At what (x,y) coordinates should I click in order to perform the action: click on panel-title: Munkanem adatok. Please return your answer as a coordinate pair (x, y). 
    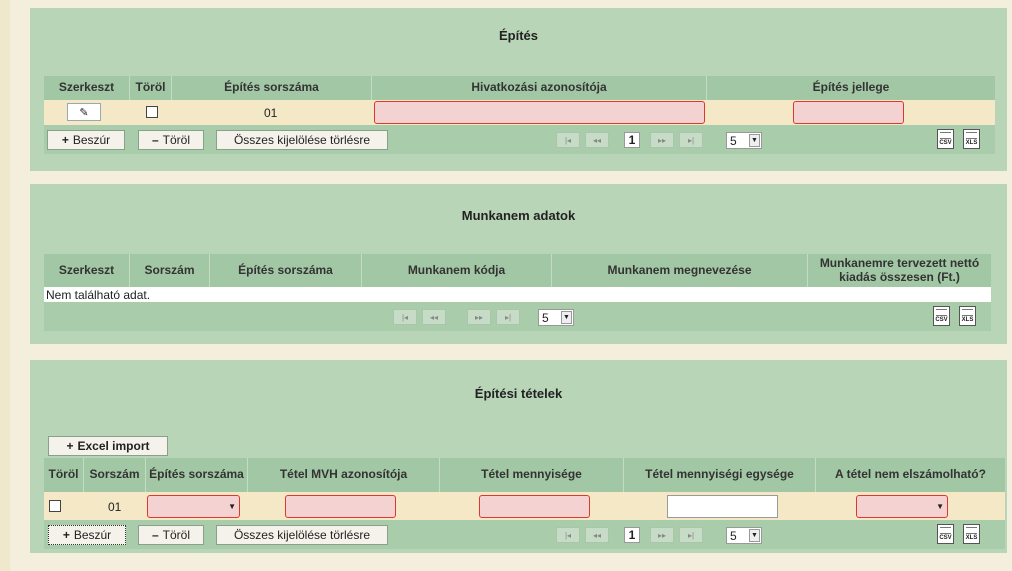
    Looking at the image, I should click on (518, 215).